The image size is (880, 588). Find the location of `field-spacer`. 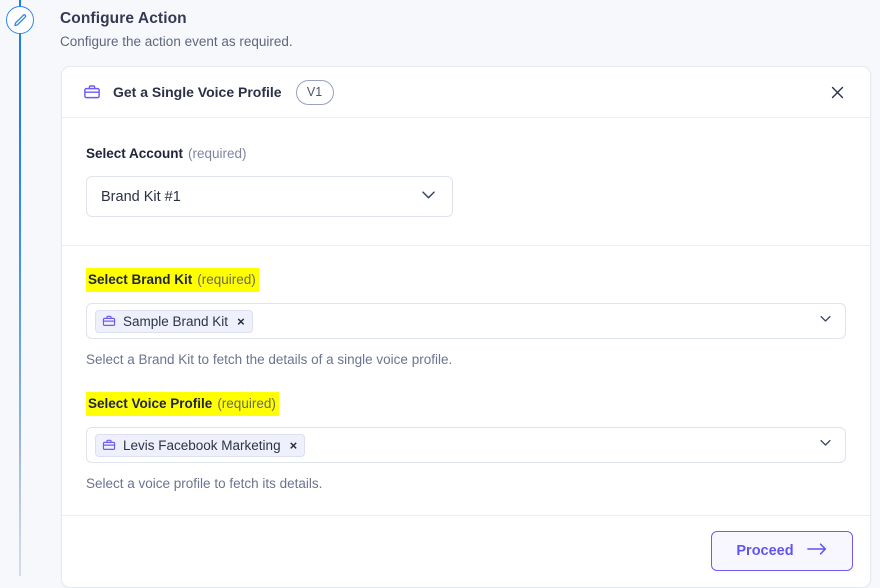

field-spacer is located at coordinates (466, 380).